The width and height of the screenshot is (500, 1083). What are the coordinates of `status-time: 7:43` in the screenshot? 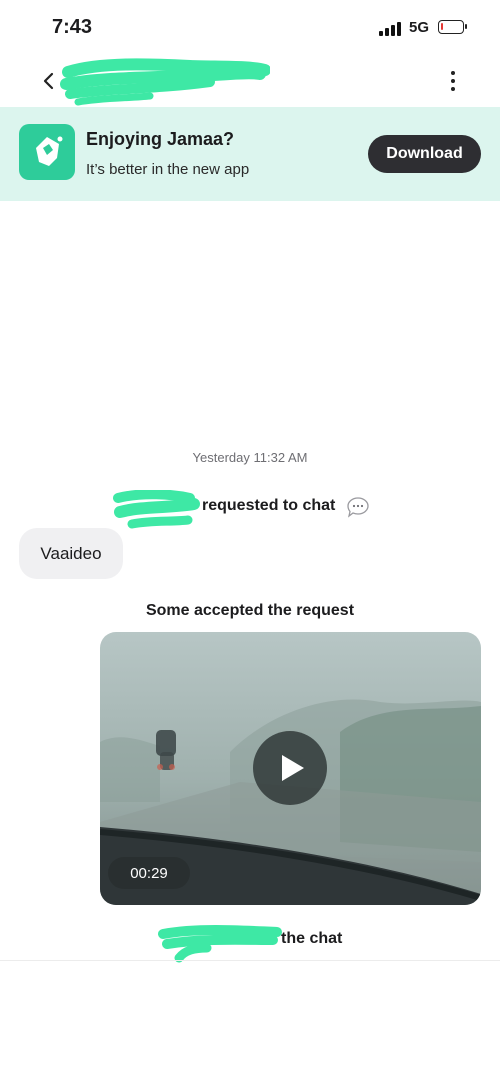 It's located at (72, 27).